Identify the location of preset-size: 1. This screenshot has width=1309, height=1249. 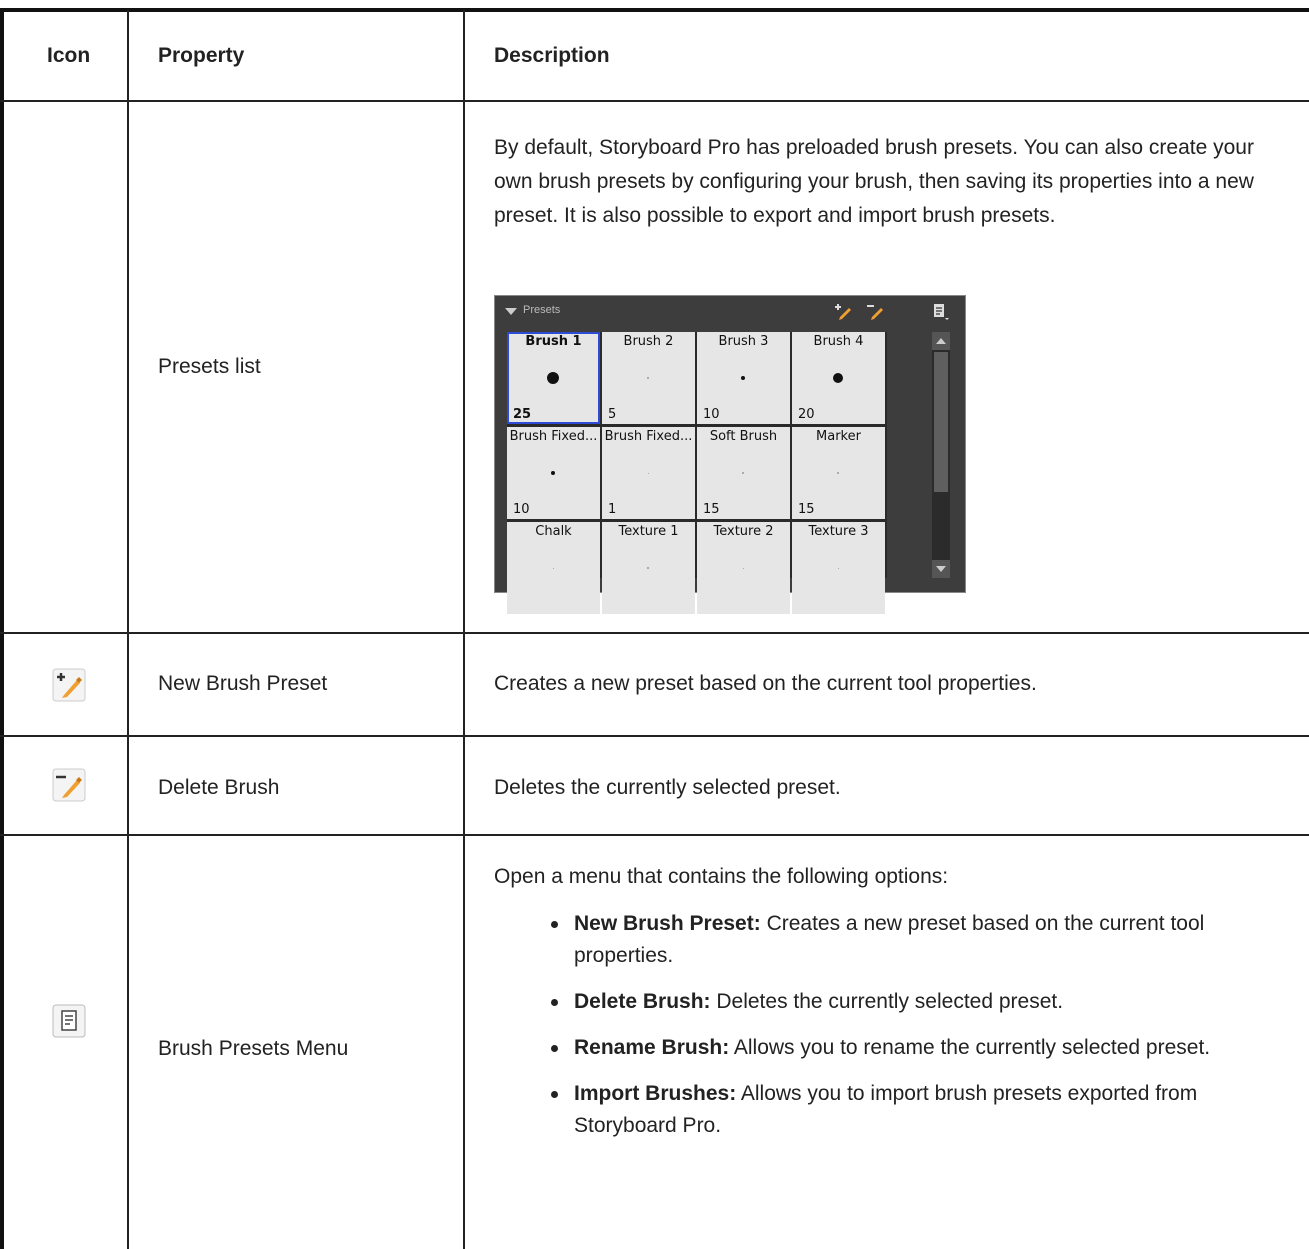
(612, 509).